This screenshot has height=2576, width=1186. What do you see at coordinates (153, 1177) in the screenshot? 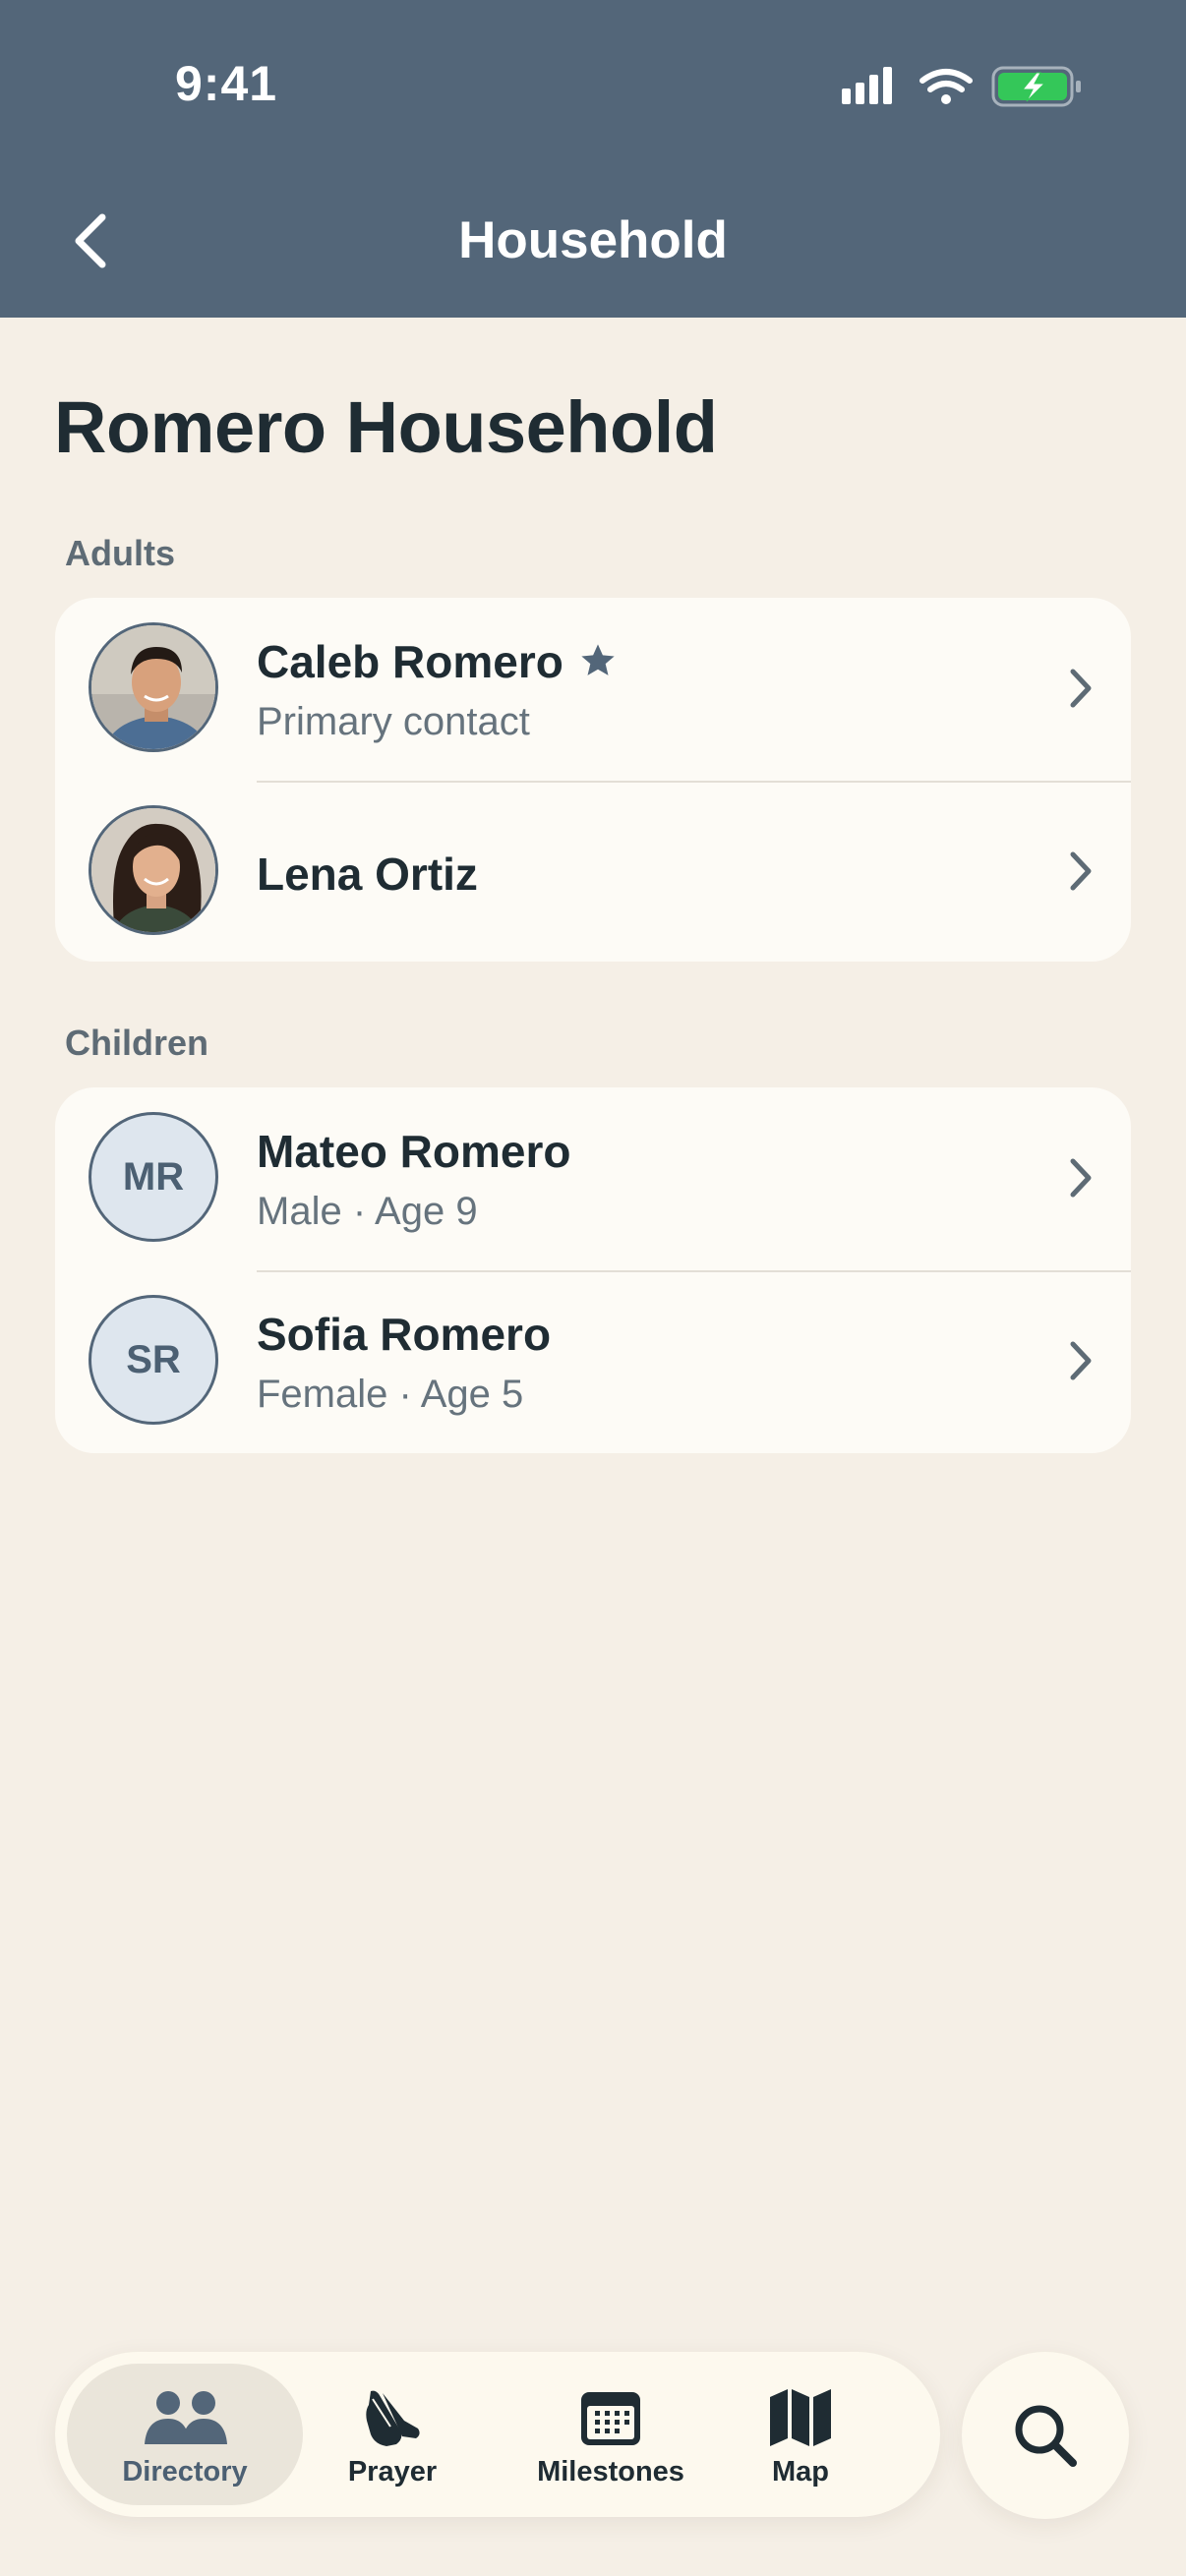
I see `avatar-initials: MR` at bounding box center [153, 1177].